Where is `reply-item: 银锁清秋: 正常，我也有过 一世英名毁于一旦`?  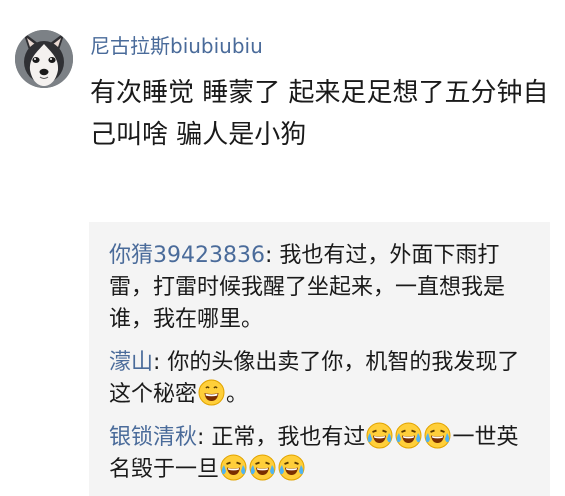 reply-item: 银锁清秋: 正常，我也有过 一世英名毁于一旦 is located at coordinates (321, 454).